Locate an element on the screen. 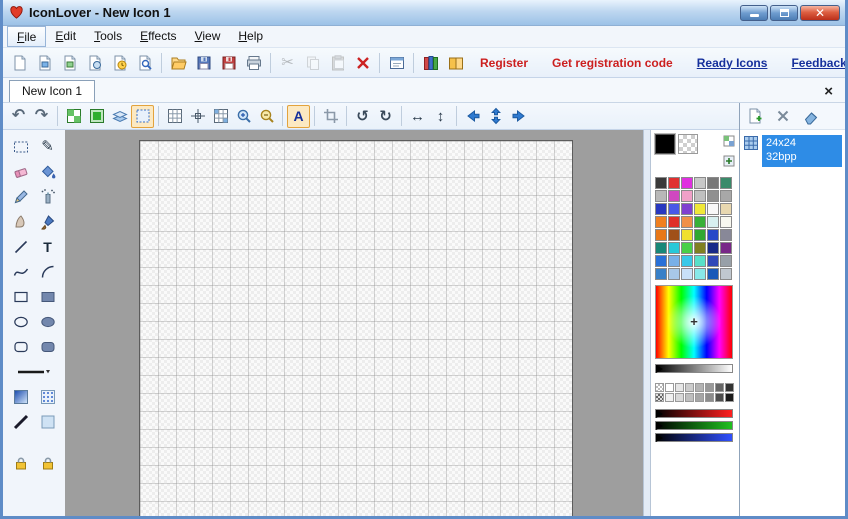  filled-rectangle-tool is located at coordinates (48, 296).